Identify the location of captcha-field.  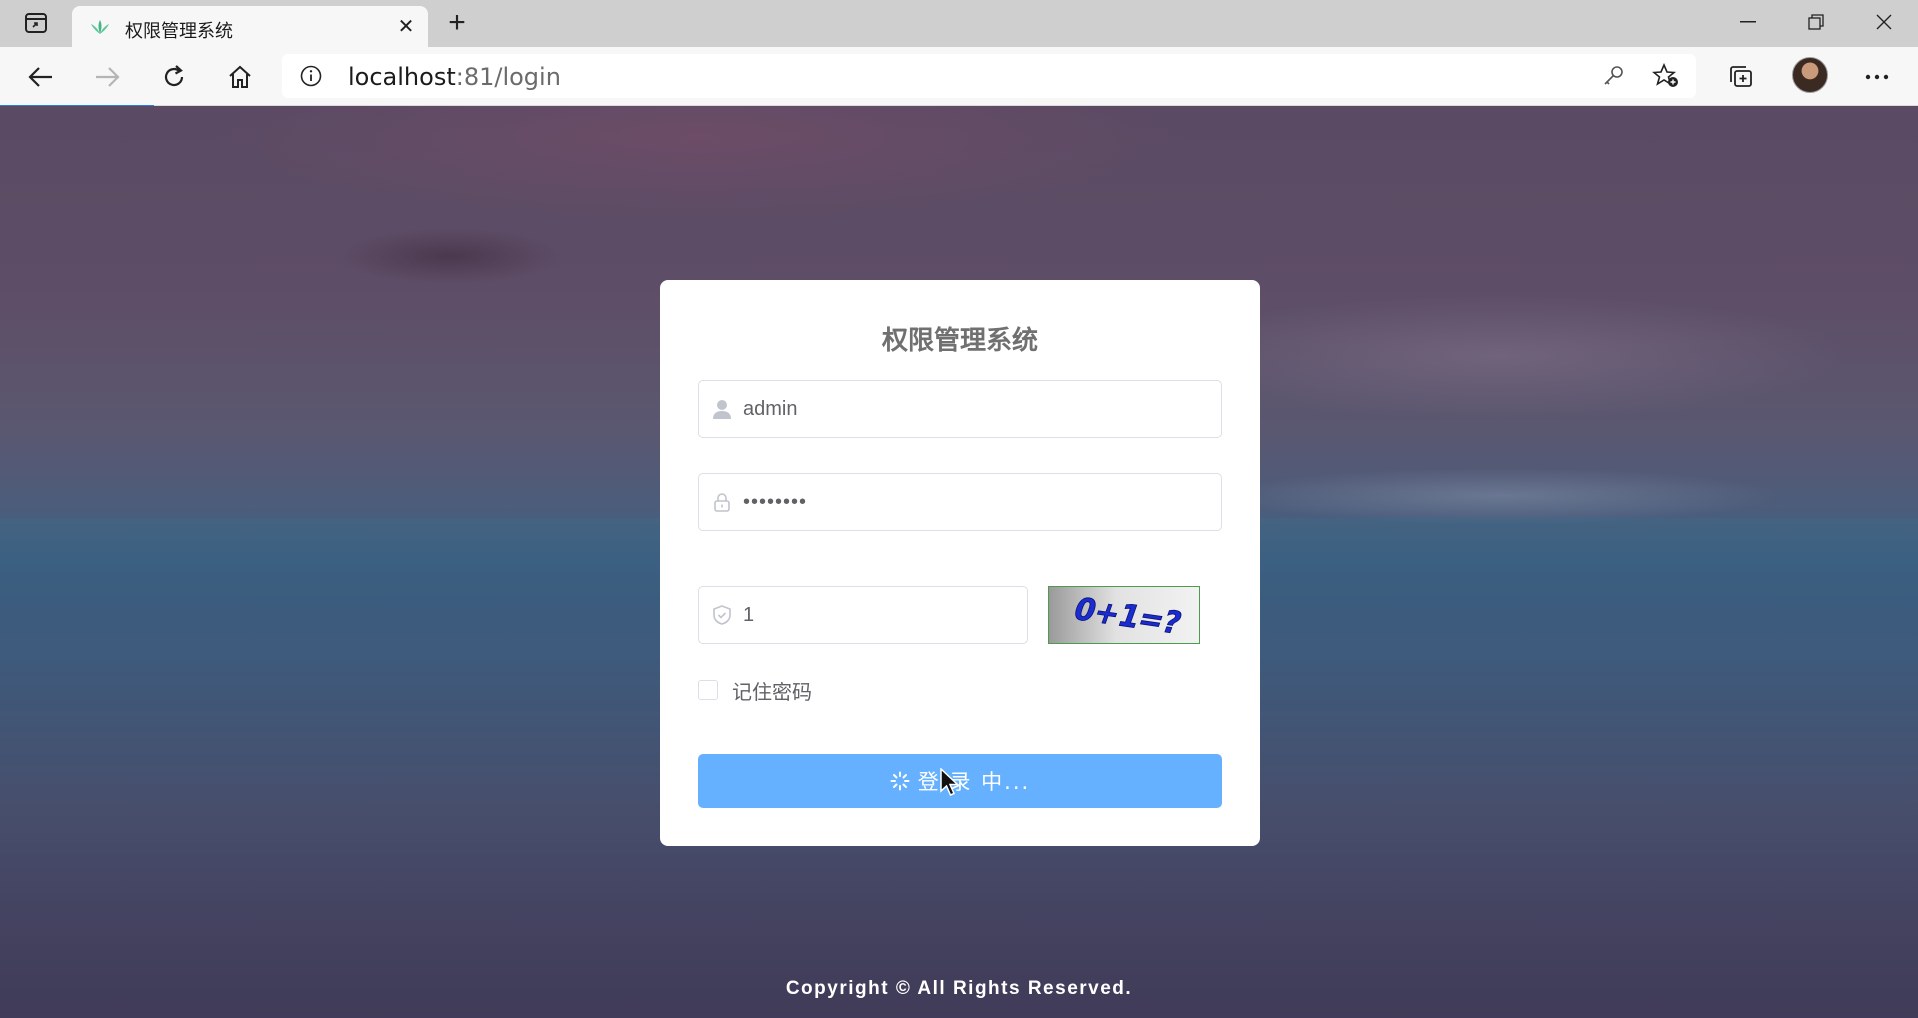
(863, 615).